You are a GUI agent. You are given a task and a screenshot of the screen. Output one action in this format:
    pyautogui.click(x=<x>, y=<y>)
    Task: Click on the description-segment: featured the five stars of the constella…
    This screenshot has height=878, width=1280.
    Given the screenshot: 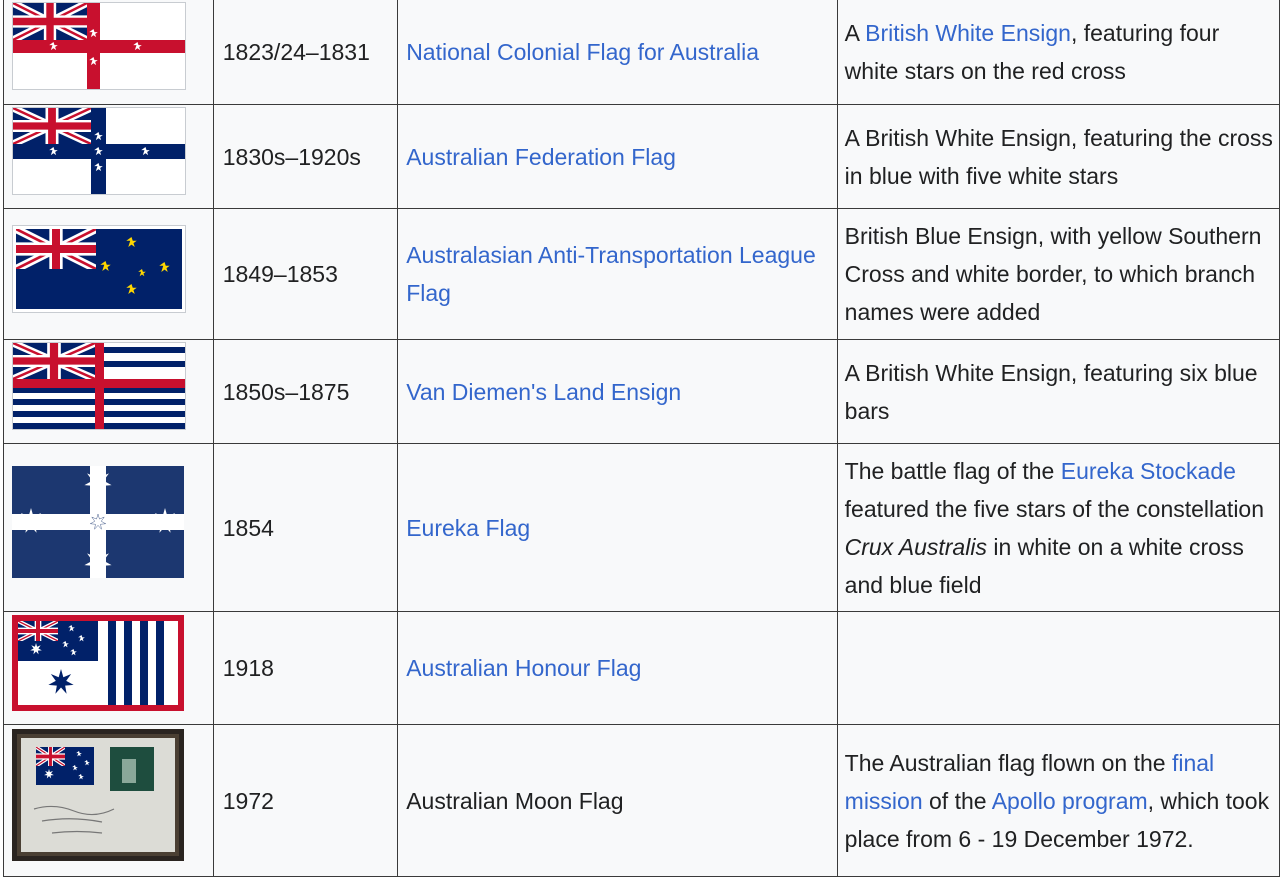 What is the action you would take?
    pyautogui.click(x=1054, y=508)
    